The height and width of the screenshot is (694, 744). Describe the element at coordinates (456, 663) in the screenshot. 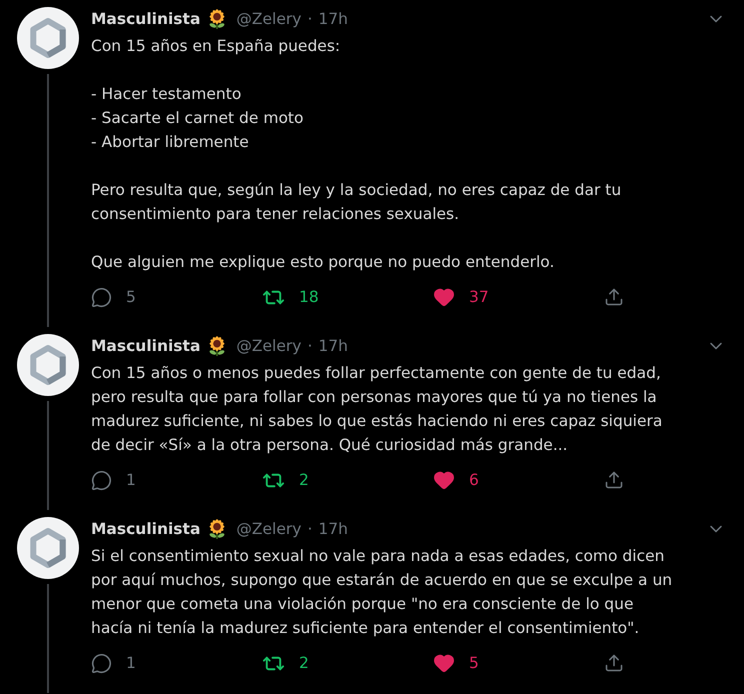

I see `like-button: 5` at that location.